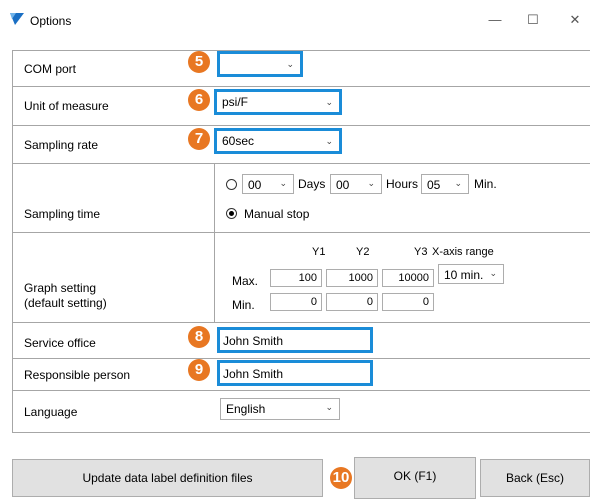 This screenshot has width=590, height=501. Describe the element at coordinates (575, 20) in the screenshot. I see `close-button: ✕` at that location.